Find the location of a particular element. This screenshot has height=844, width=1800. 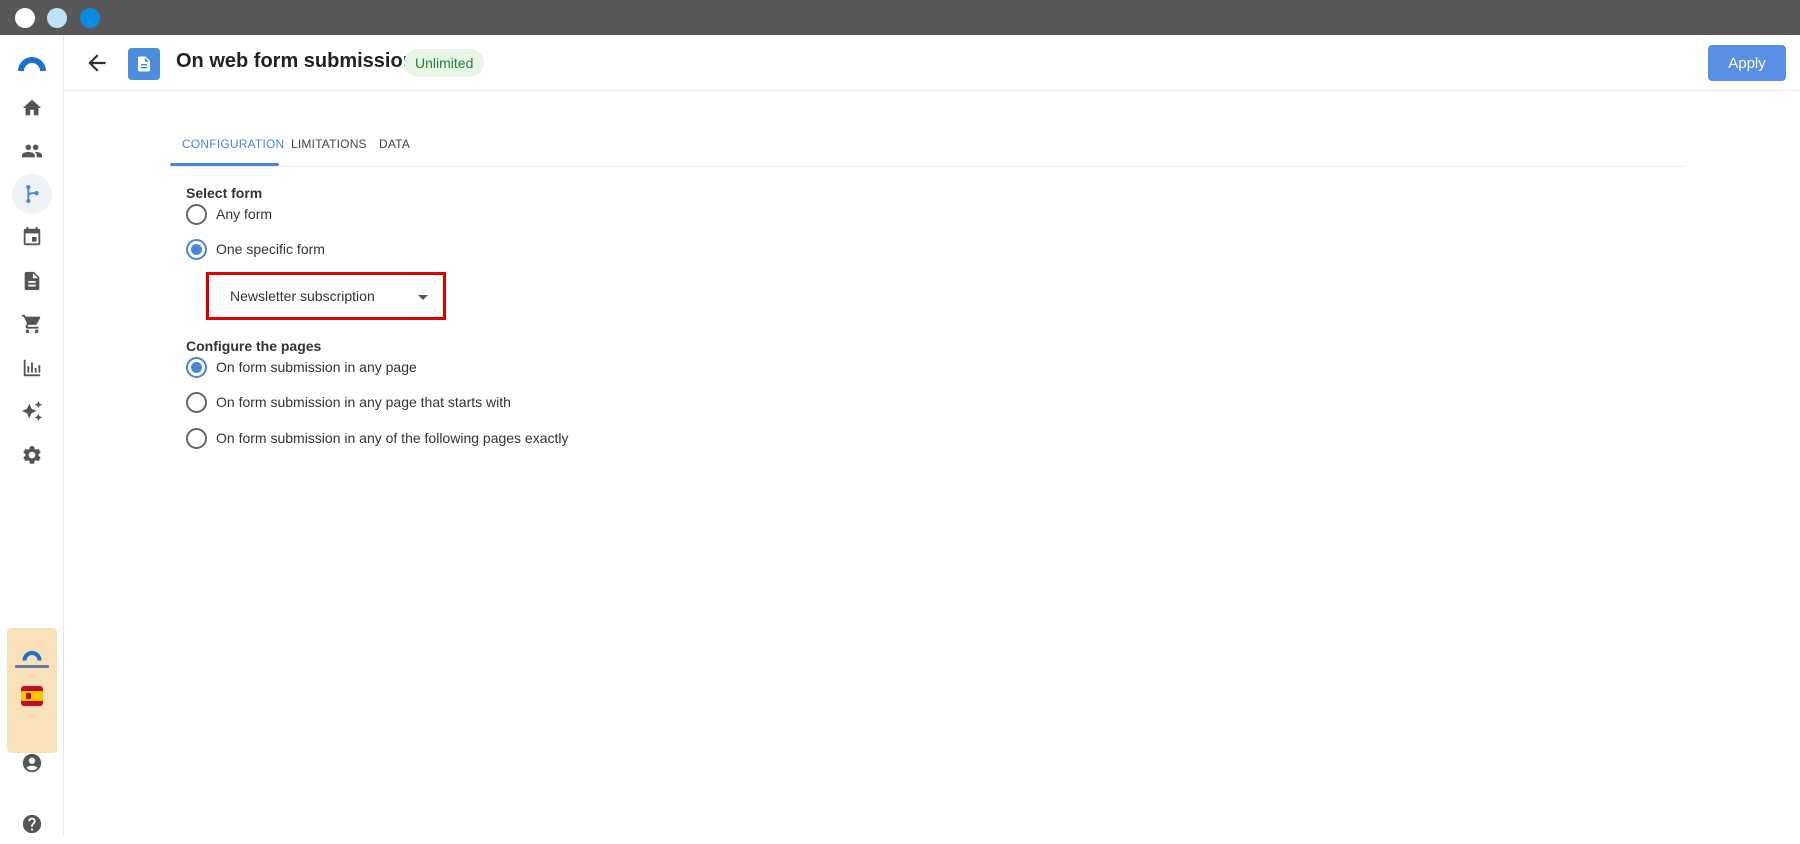

active-tab-indicator is located at coordinates (224, 164).